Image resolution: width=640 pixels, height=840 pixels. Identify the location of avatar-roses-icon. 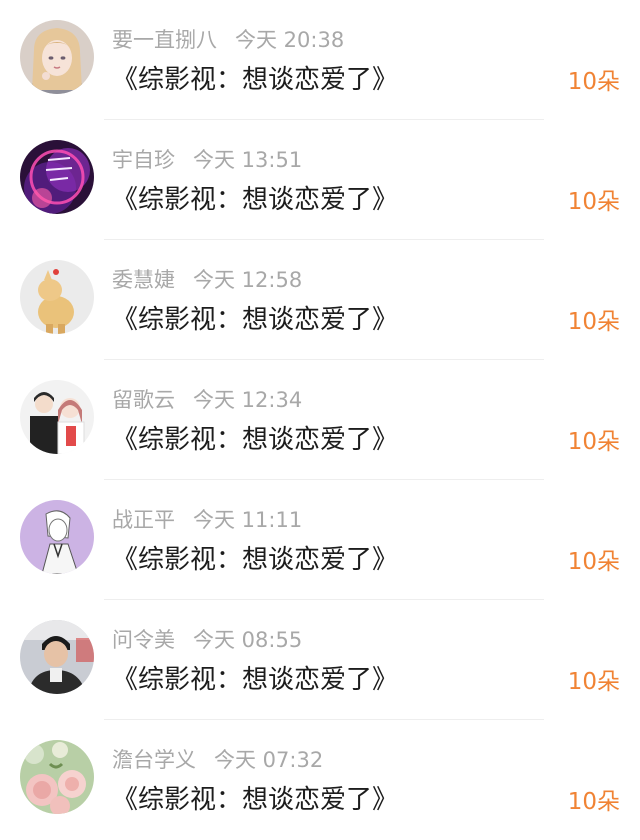
(57, 777).